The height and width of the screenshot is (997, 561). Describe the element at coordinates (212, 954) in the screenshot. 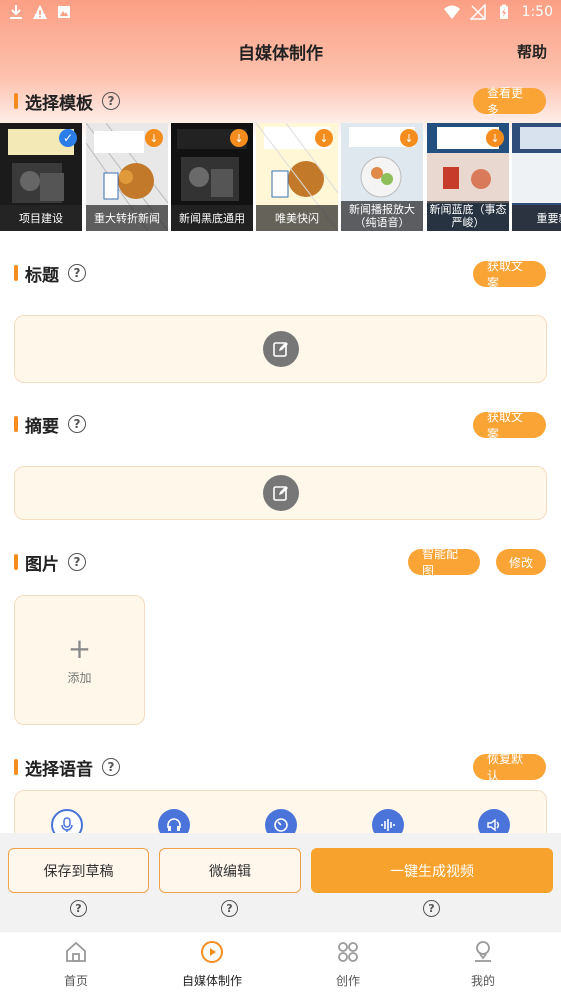

I see `play-circle-icon` at that location.